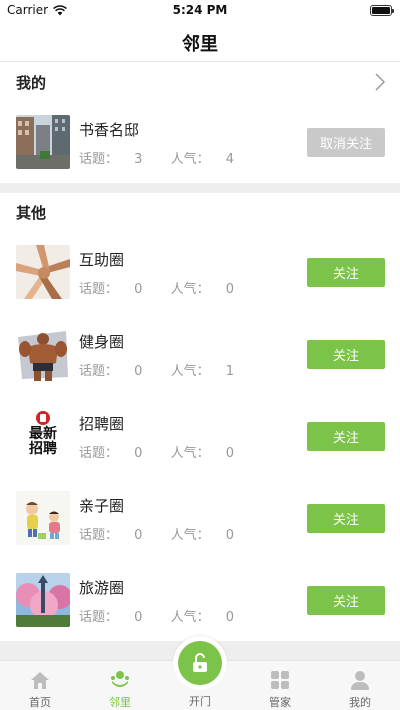 The width and height of the screenshot is (400, 710). What do you see at coordinates (40, 689) in the screenshot?
I see `tab-home: 首页` at bounding box center [40, 689].